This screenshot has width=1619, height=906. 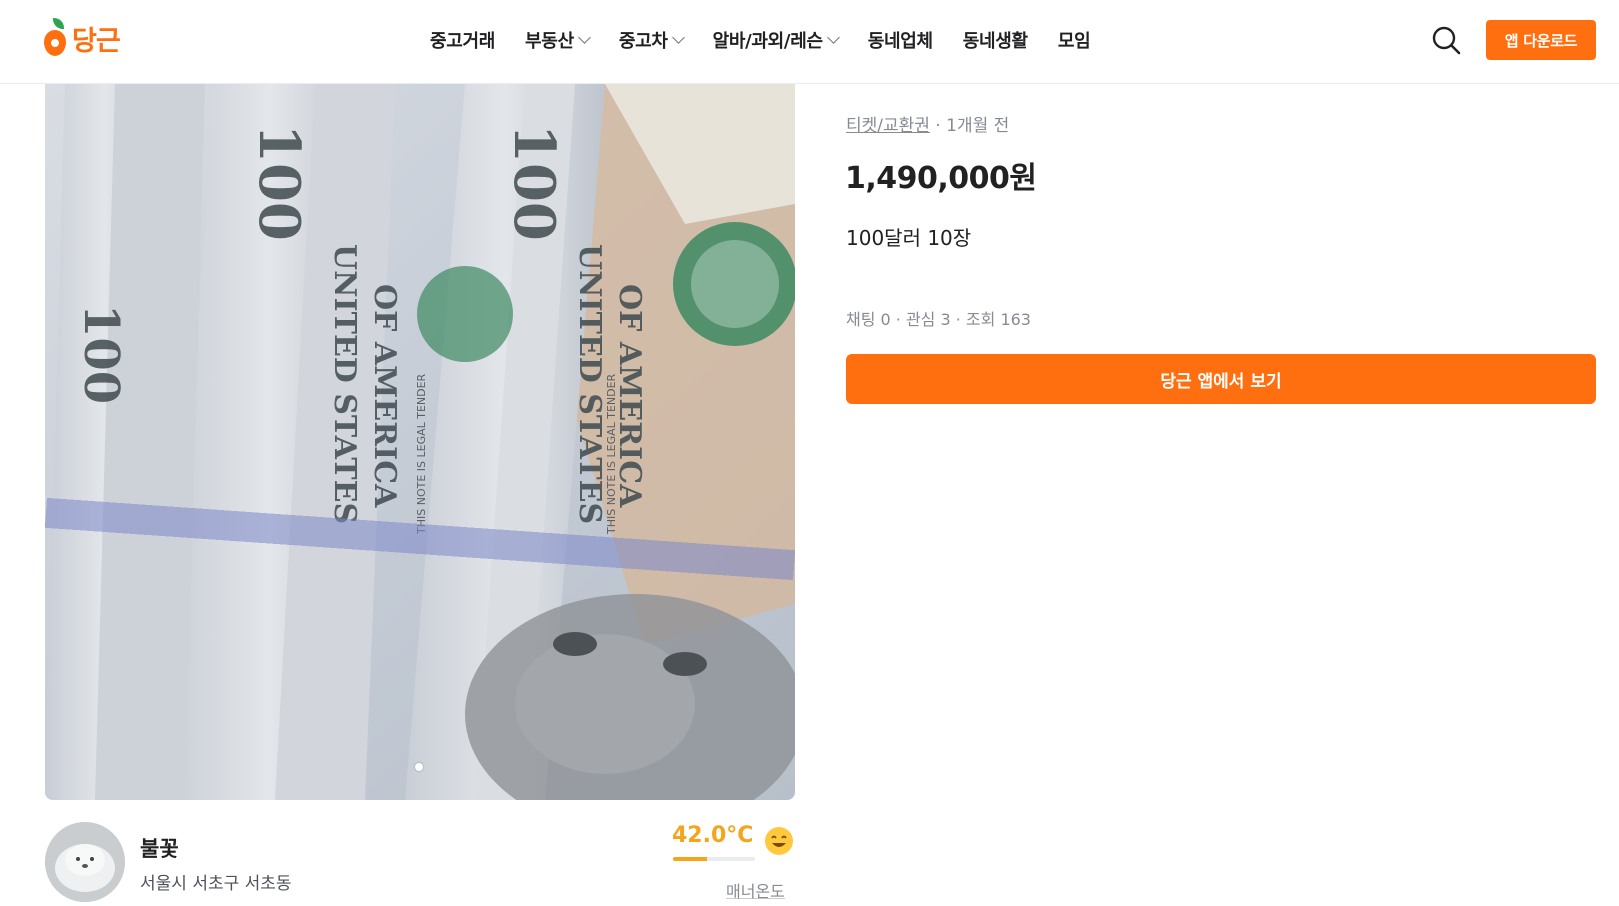 What do you see at coordinates (419, 767) in the screenshot?
I see `carousel-dot` at bounding box center [419, 767].